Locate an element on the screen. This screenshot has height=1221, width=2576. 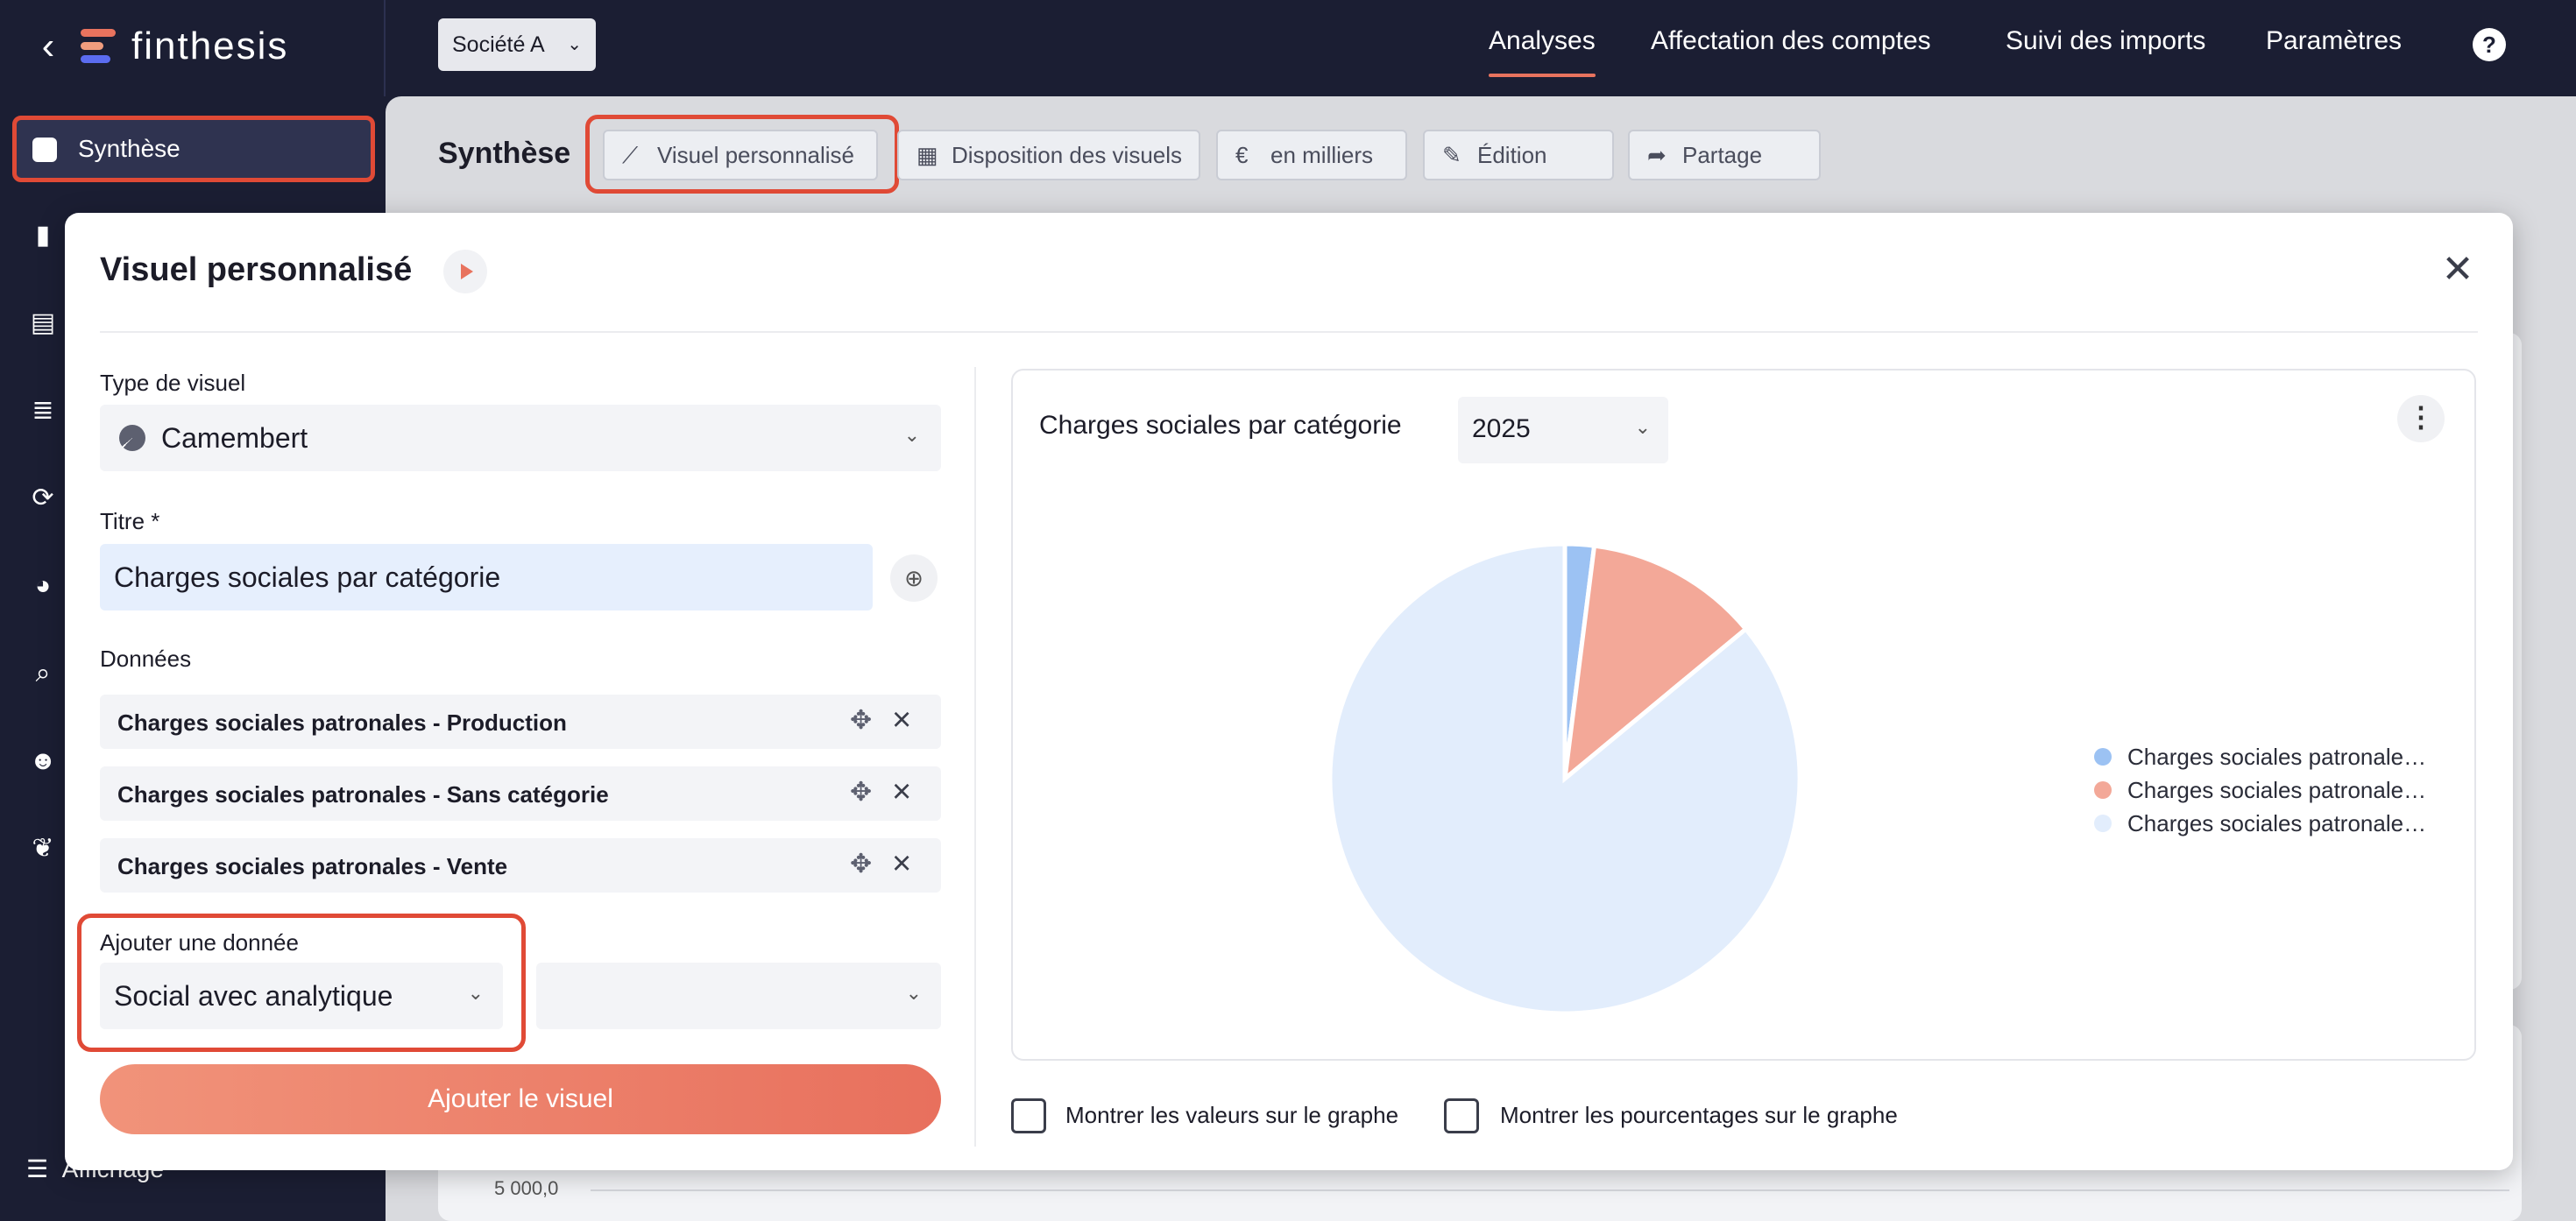
close-icon: ✕ is located at coordinates (2458, 270).